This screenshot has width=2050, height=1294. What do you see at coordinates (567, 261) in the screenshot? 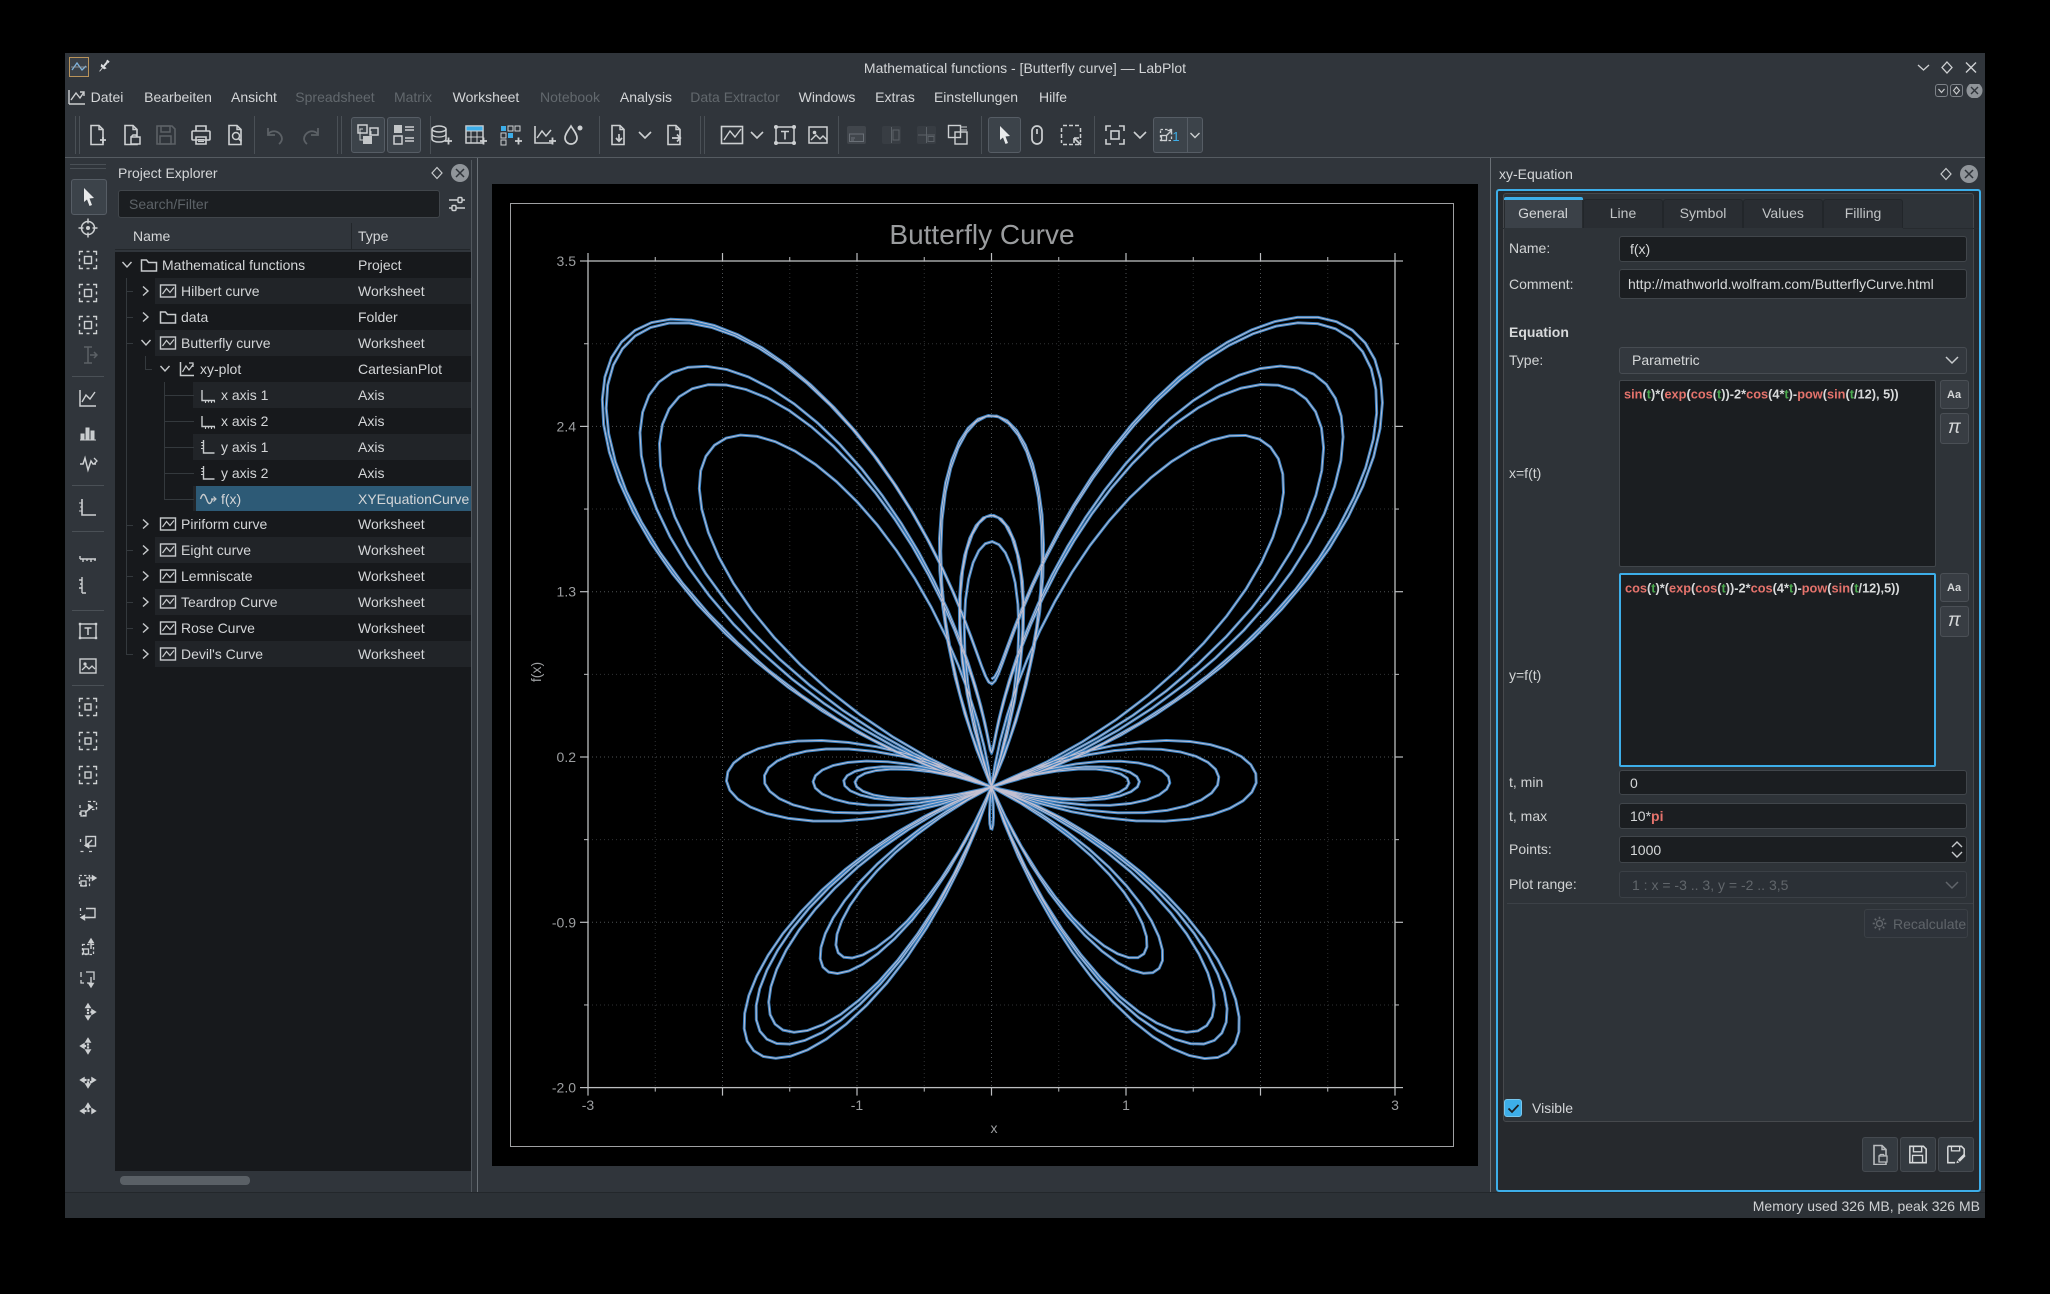
I see `svg-text: 3.5` at bounding box center [567, 261].